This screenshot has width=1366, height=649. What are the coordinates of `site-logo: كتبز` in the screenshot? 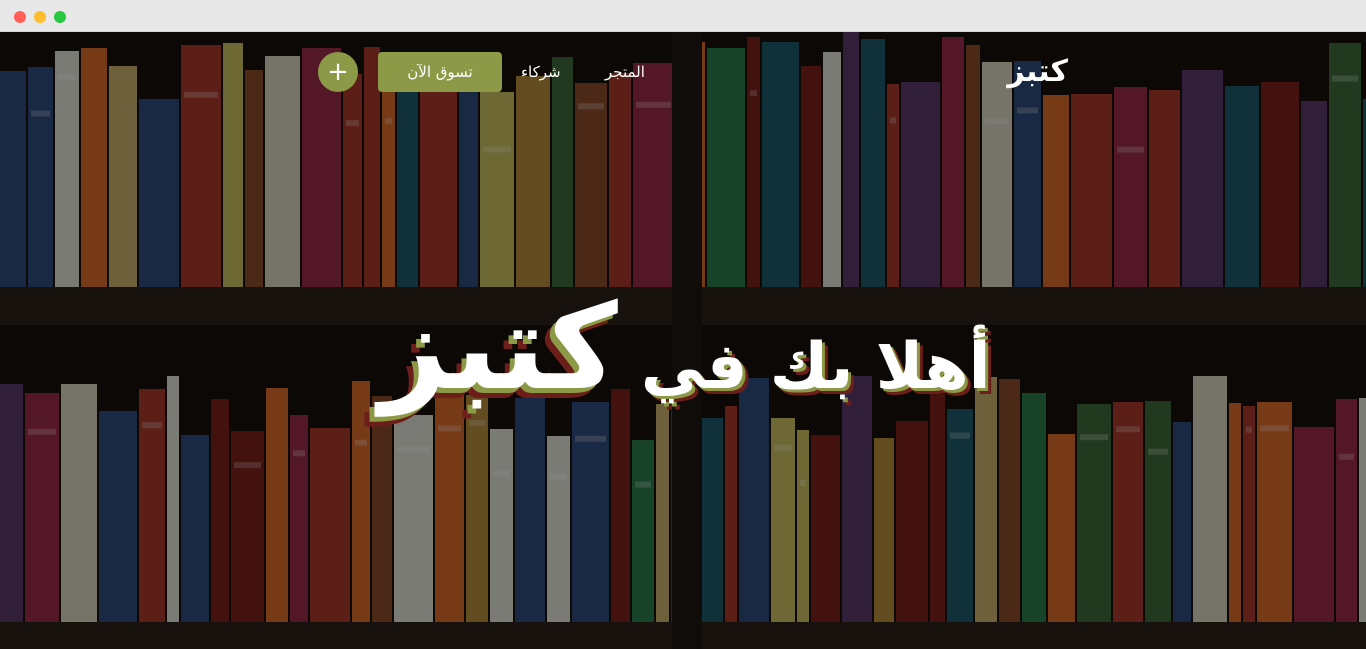 It's located at (1037, 72).